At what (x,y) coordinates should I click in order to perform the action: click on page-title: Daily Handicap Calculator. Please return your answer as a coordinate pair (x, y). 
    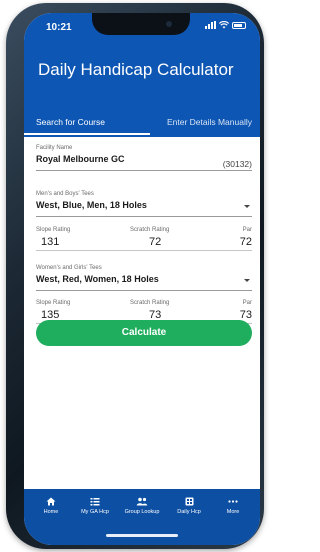
    Looking at the image, I should click on (136, 69).